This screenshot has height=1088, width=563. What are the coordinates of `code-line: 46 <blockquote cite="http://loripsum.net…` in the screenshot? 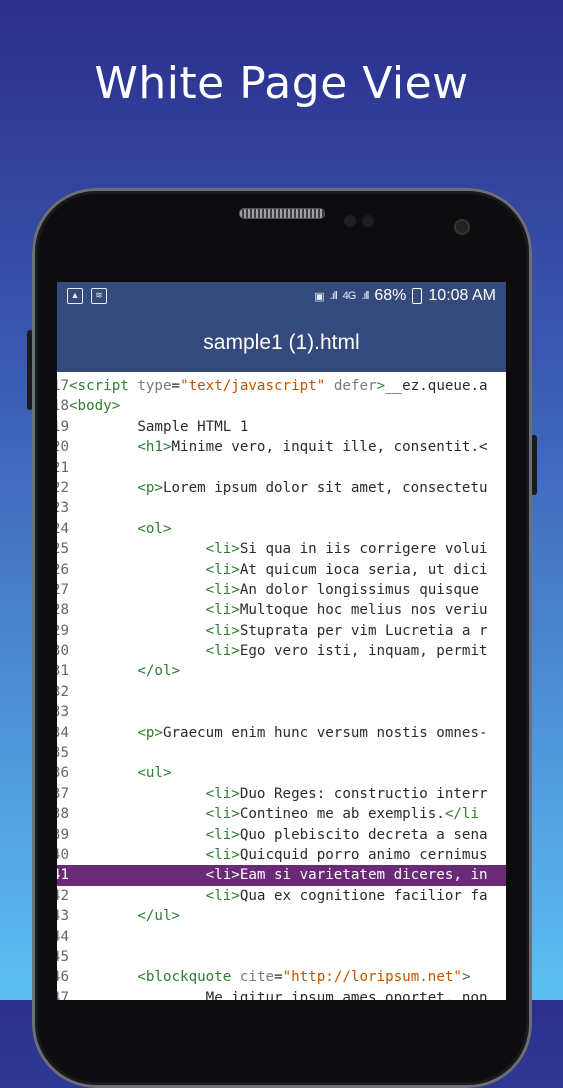 It's located at (281, 977).